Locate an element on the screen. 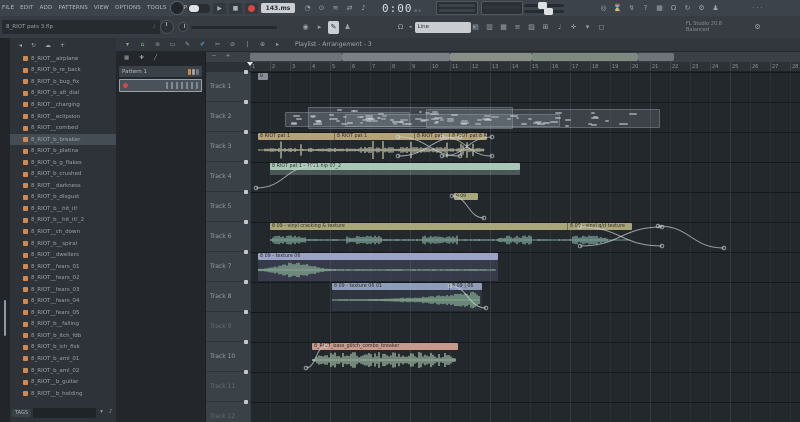 Image resolution: width=800 pixels, height=422 pixels. menu-edit: EDIT is located at coordinates (27, 8).